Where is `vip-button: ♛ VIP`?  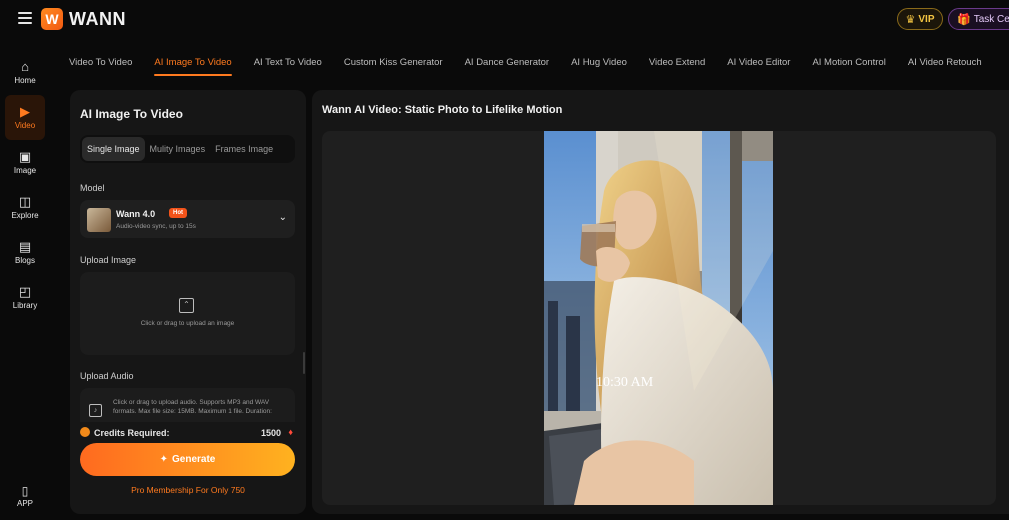
vip-button: ♛ VIP is located at coordinates (920, 19).